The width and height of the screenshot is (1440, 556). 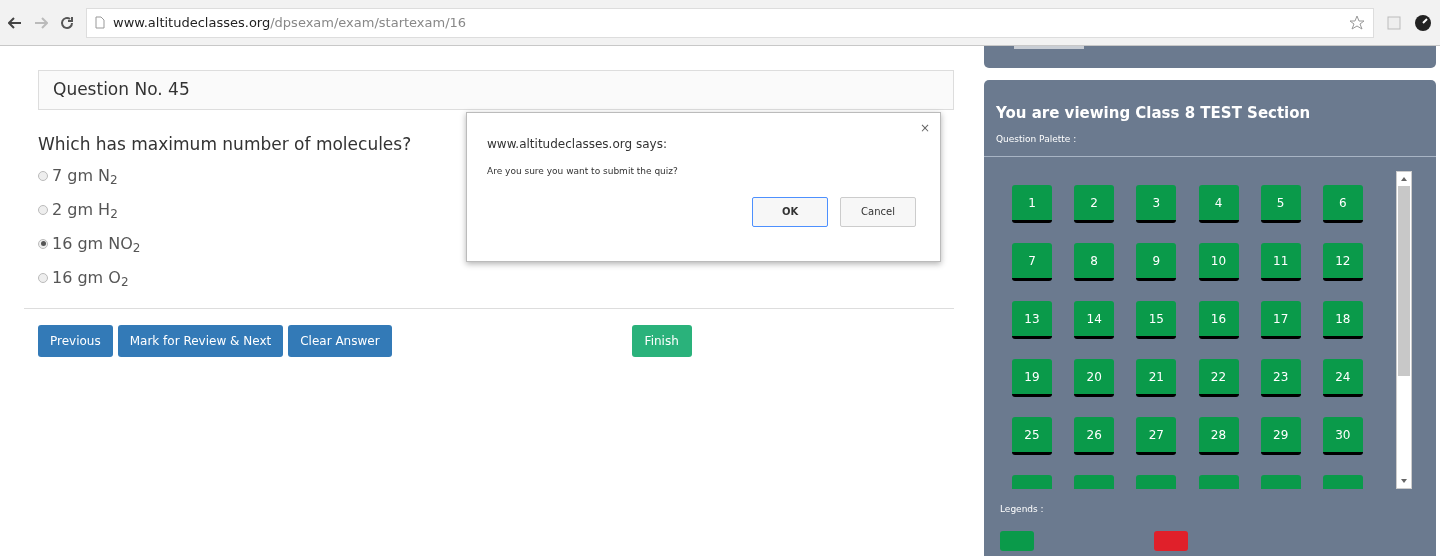 I want to click on question-text: Which has maximum number of molecules?, so click(x=225, y=144).